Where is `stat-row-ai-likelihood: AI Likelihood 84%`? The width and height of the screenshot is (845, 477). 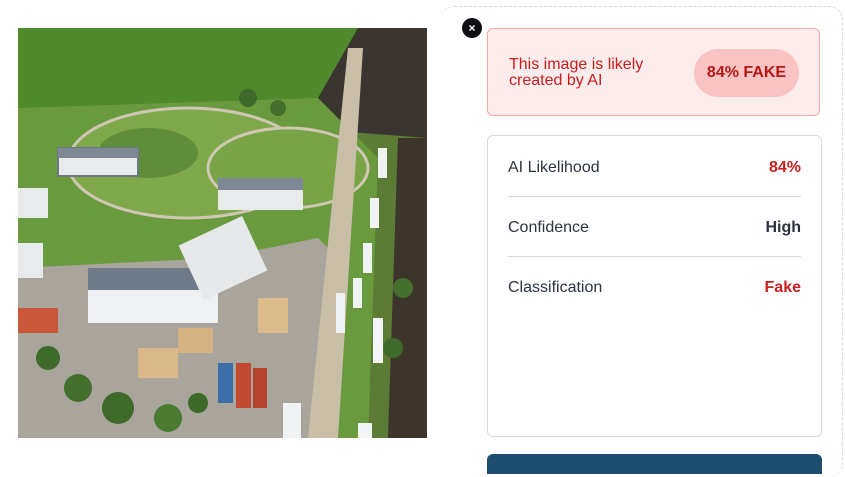
stat-row-ai-likelihood: AI Likelihood 84% is located at coordinates (654, 168).